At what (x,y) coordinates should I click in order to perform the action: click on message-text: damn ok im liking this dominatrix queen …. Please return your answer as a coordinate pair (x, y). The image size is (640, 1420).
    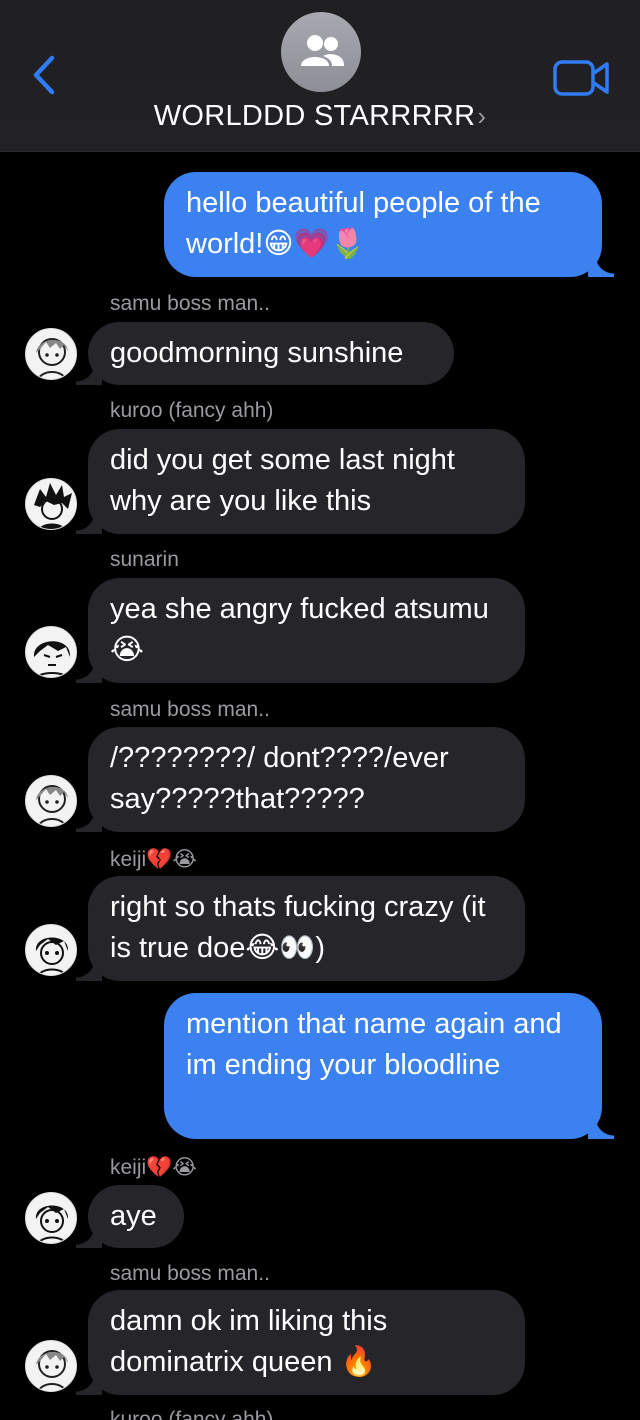
    Looking at the image, I should click on (249, 1341).